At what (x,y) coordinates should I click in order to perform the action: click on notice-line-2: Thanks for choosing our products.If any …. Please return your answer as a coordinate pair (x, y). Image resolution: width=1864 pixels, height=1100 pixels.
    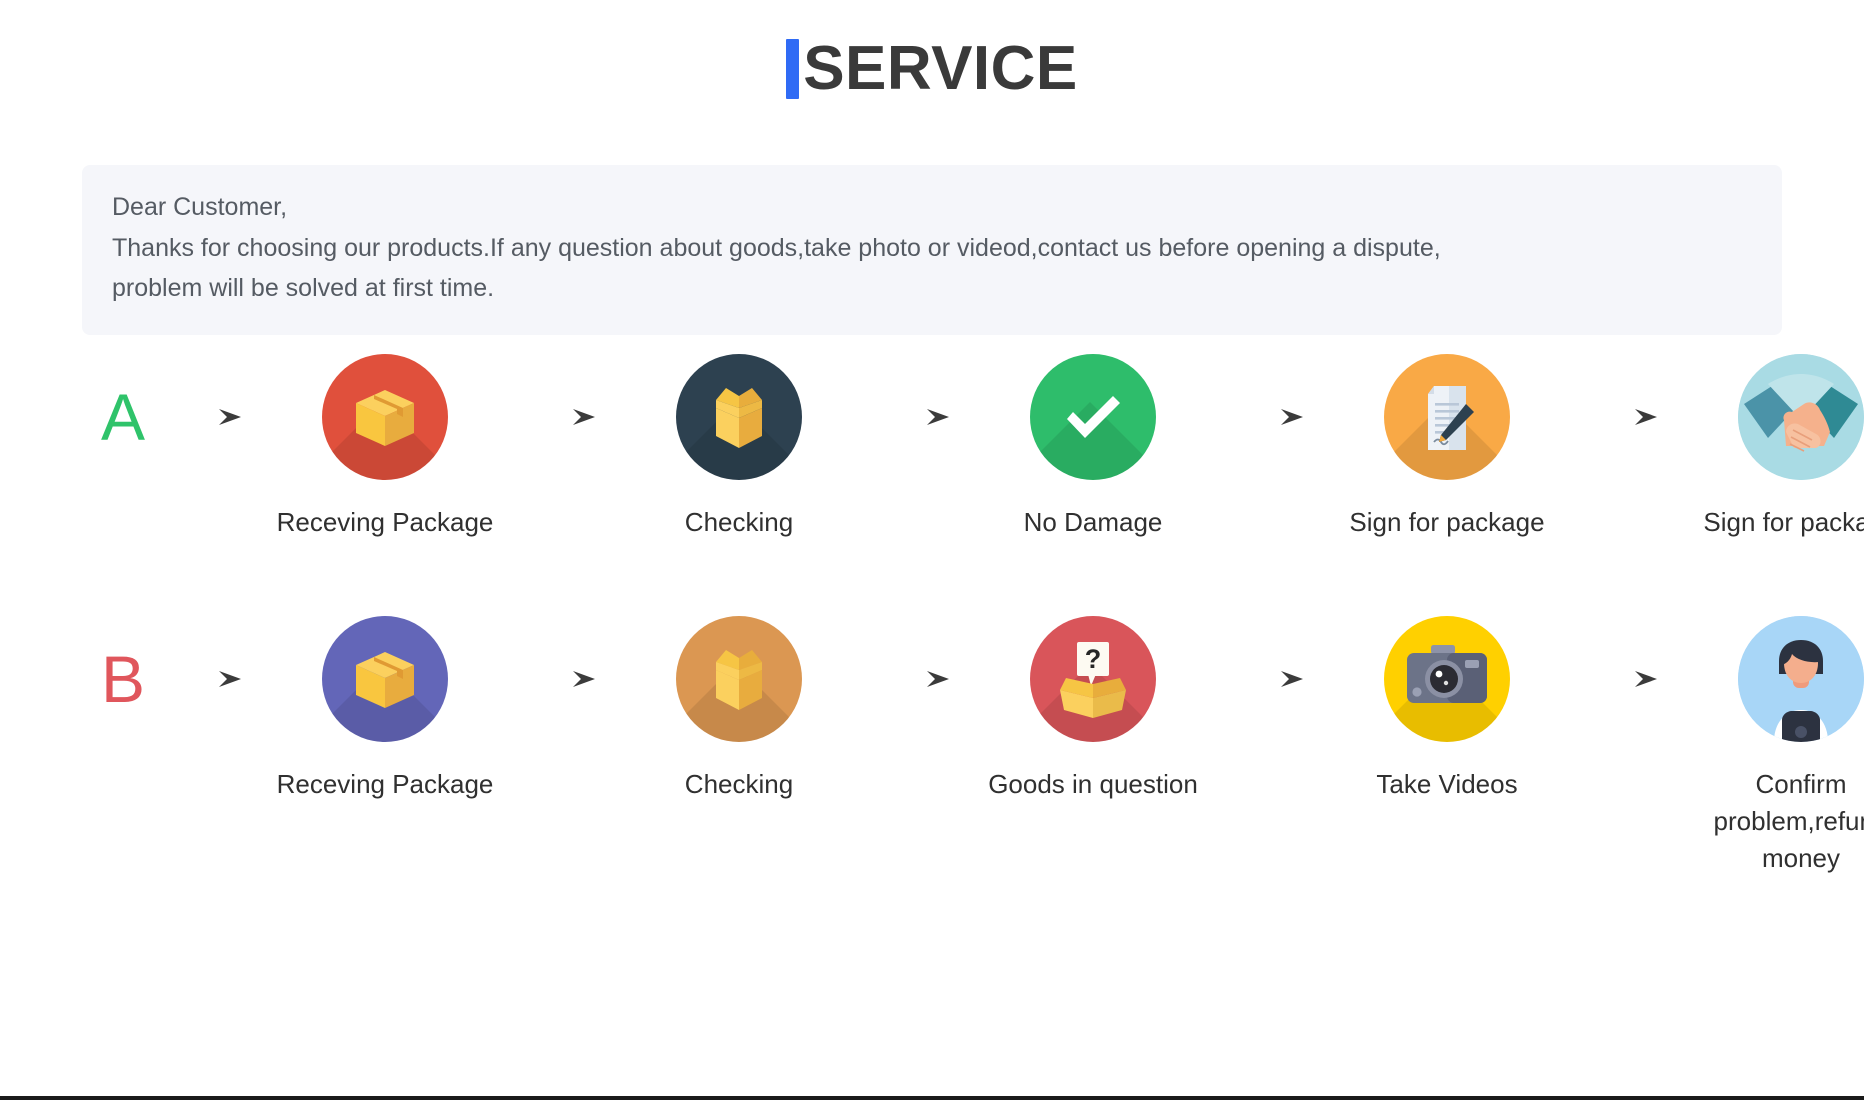
    Looking at the image, I should click on (776, 247).